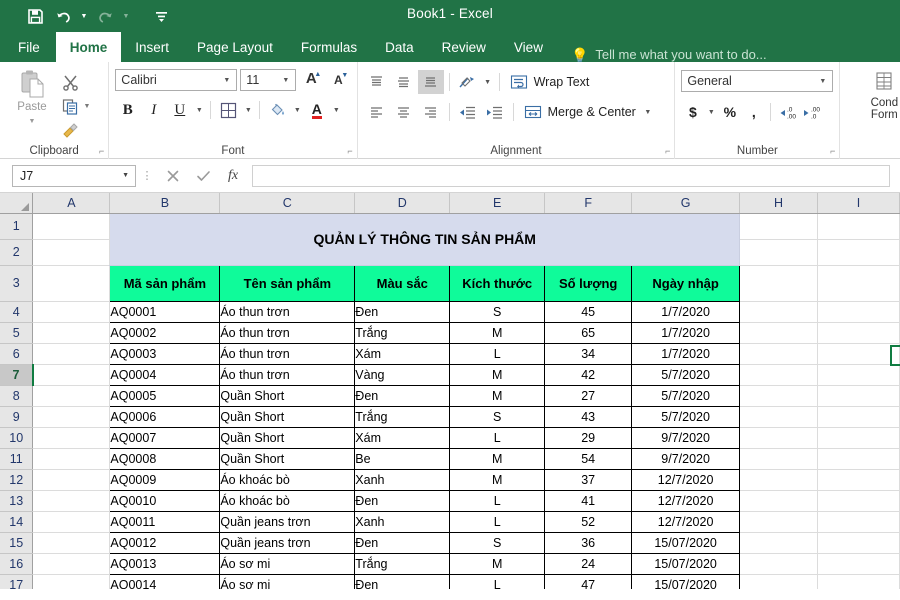 Image resolution: width=900 pixels, height=600 pixels. What do you see at coordinates (588, 416) in the screenshot?
I see `cell-so-luong-9: 43` at bounding box center [588, 416].